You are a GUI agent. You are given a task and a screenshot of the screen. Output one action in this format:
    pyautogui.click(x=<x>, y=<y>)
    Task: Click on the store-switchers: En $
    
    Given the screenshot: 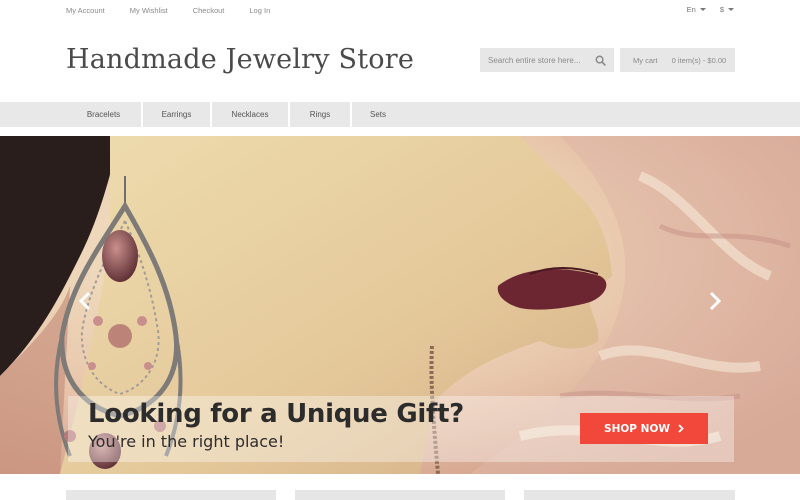 What is the action you would take?
    pyautogui.click(x=710, y=9)
    